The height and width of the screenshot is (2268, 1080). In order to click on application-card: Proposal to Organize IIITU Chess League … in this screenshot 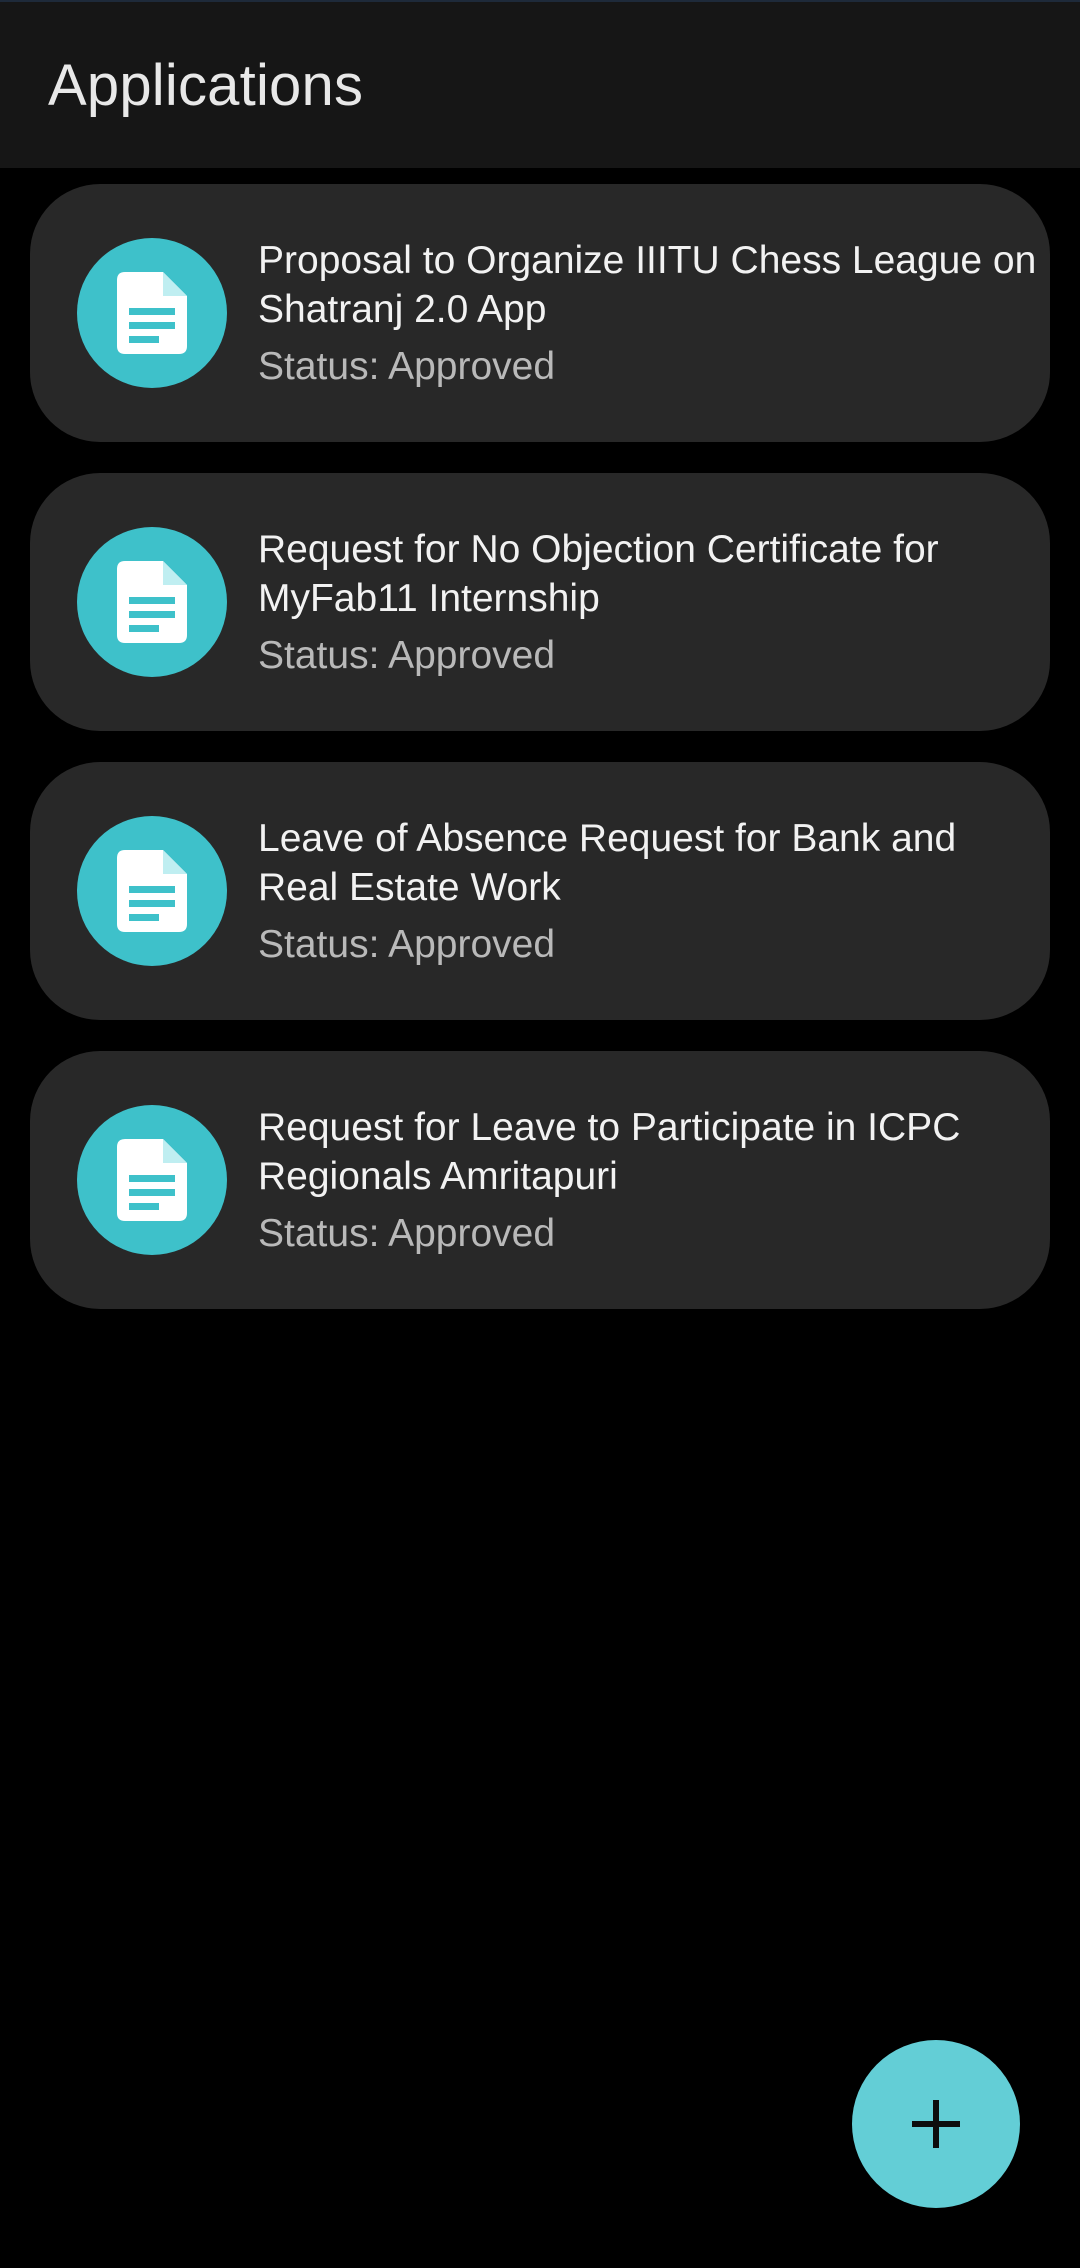, I will do `click(540, 313)`.